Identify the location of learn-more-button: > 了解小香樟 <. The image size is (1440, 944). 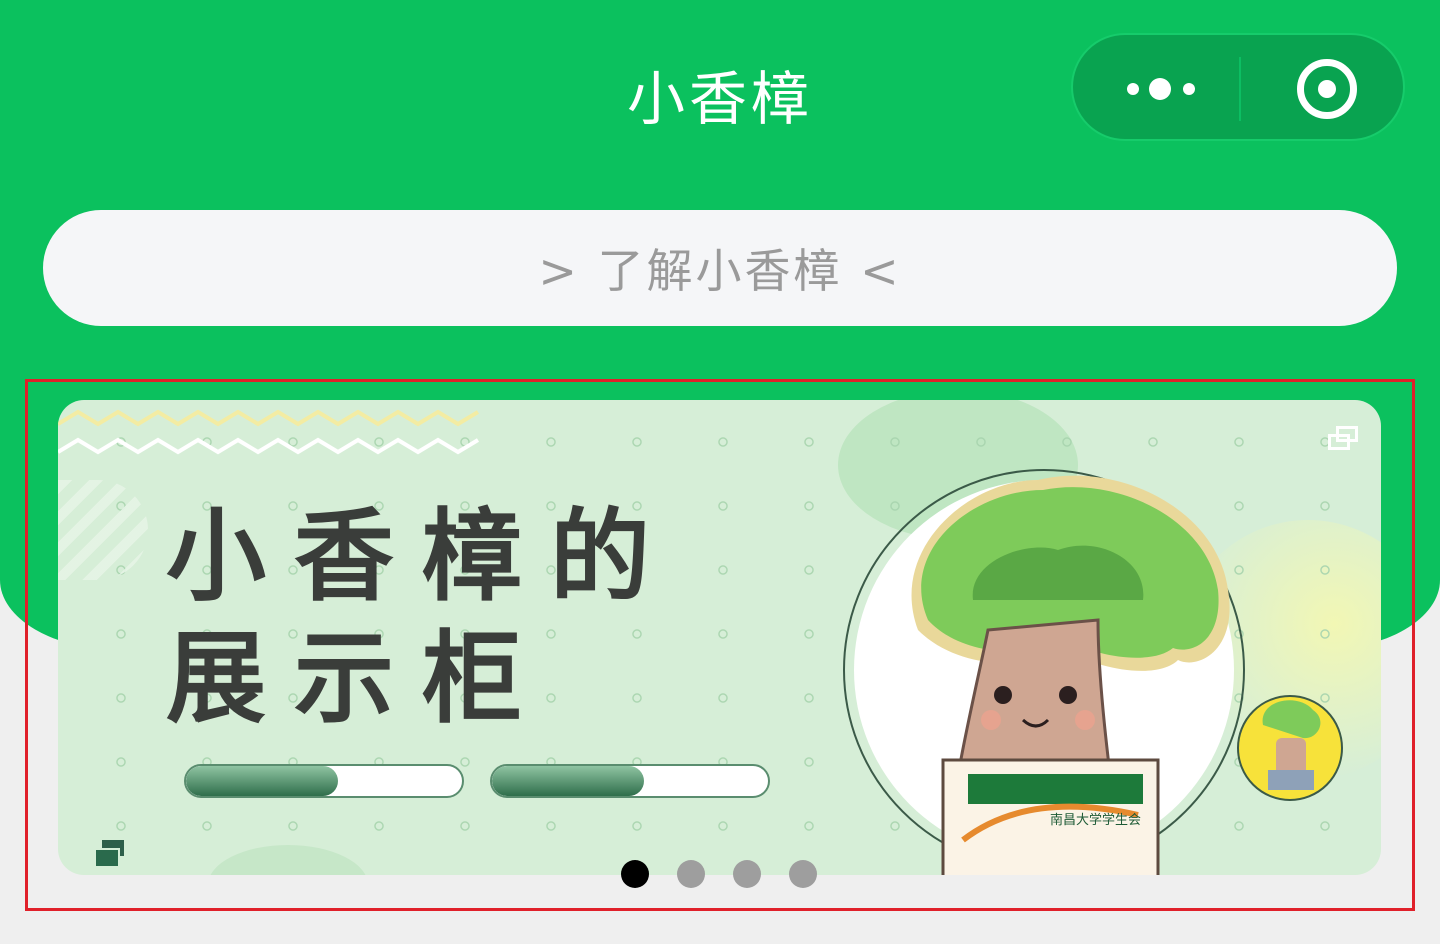
(720, 268).